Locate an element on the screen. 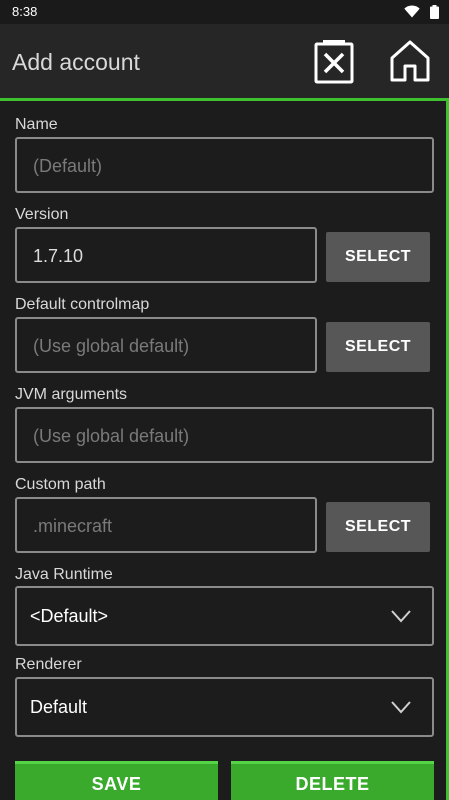  delete-x-icon is located at coordinates (334, 62).